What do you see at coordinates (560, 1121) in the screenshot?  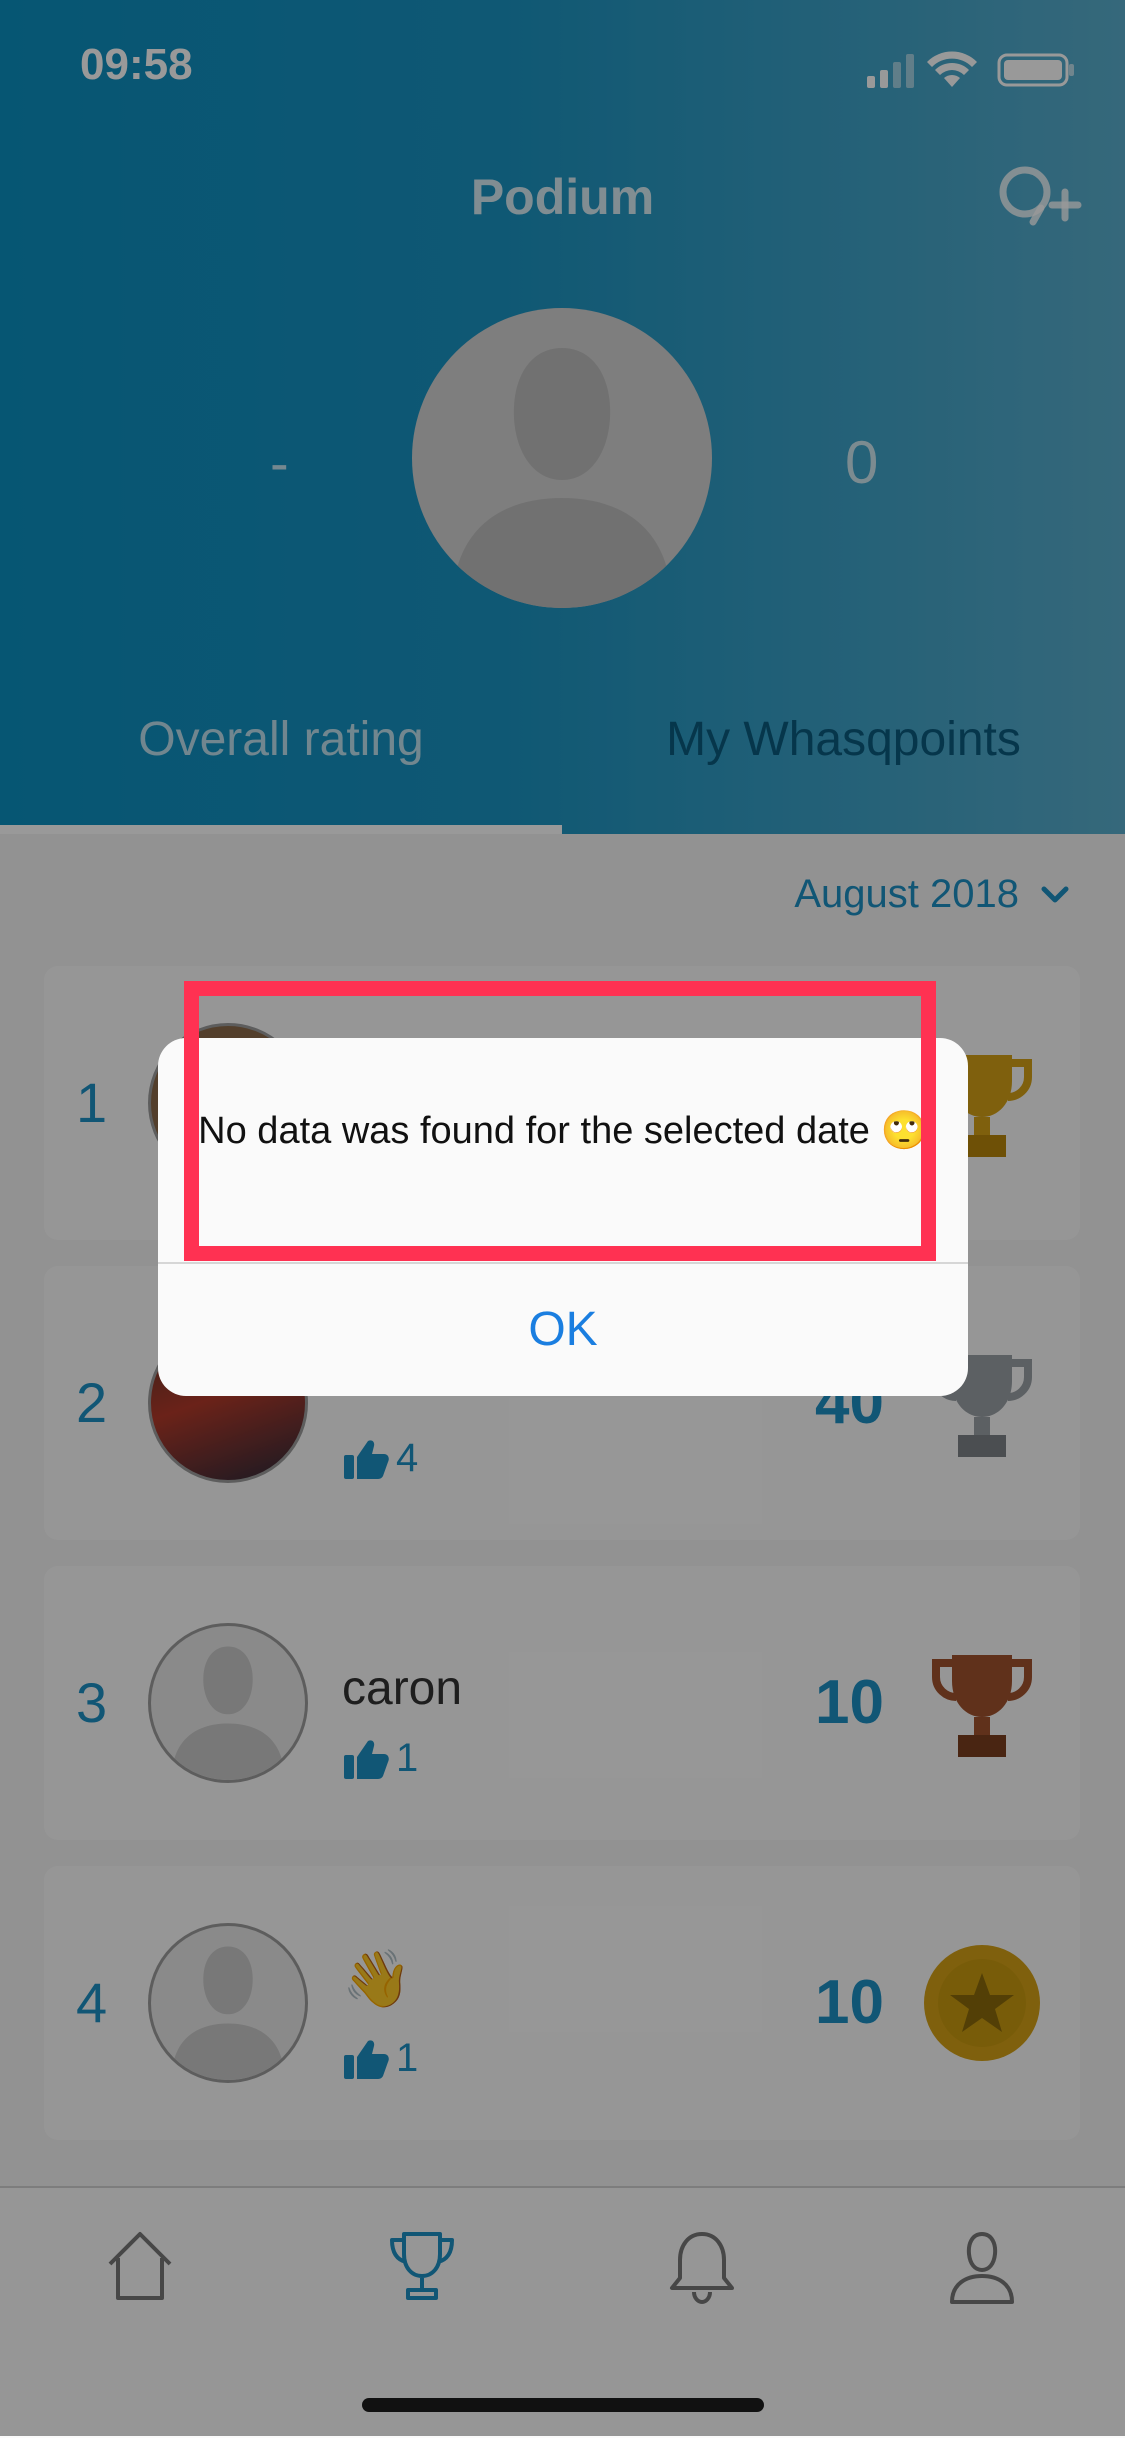 I see `highlight-box` at bounding box center [560, 1121].